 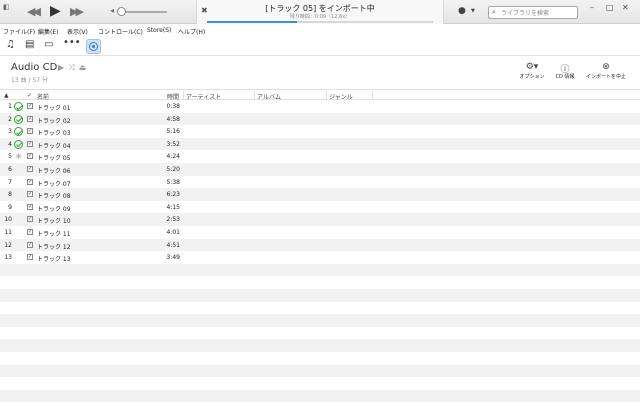 I want to click on menu-view: 表示(V), so click(x=77, y=31).